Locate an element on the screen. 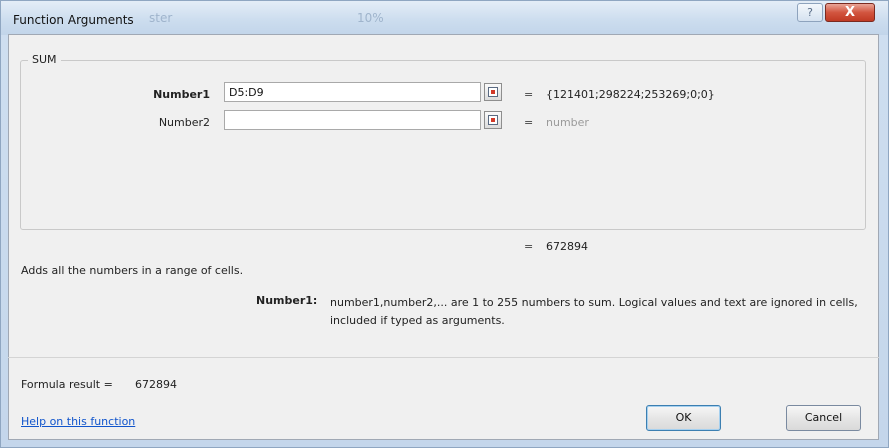 This screenshot has height=448, width=889. function-result-value: 672894 is located at coordinates (567, 246).